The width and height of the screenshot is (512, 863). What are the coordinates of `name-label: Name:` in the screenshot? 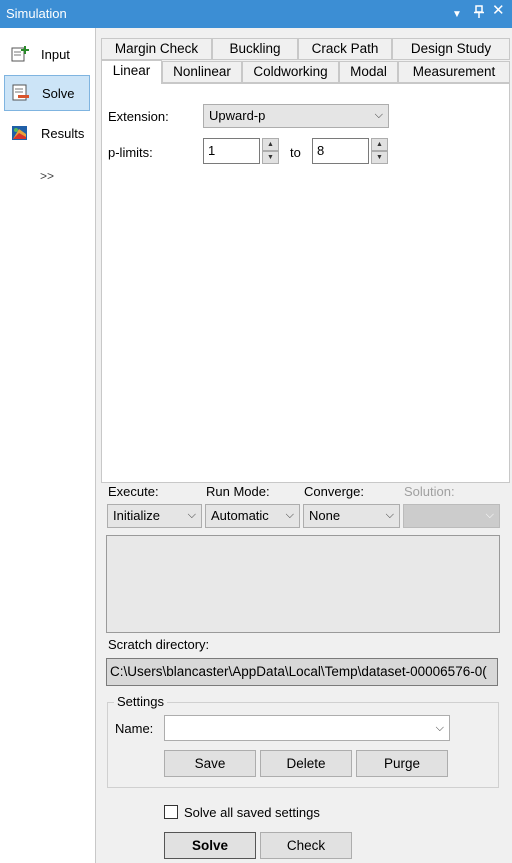 It's located at (134, 728).